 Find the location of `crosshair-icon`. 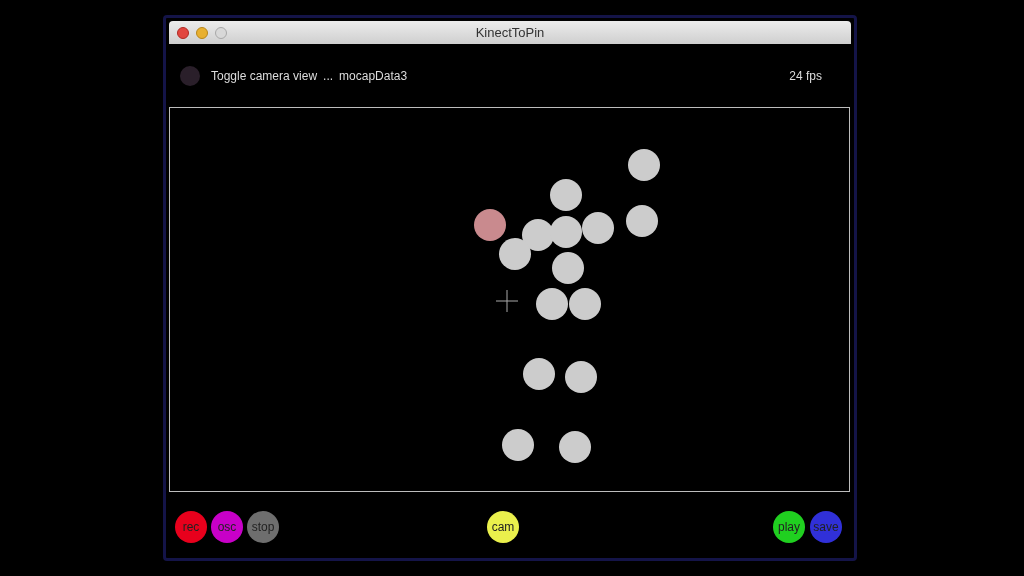

crosshair-icon is located at coordinates (507, 301).